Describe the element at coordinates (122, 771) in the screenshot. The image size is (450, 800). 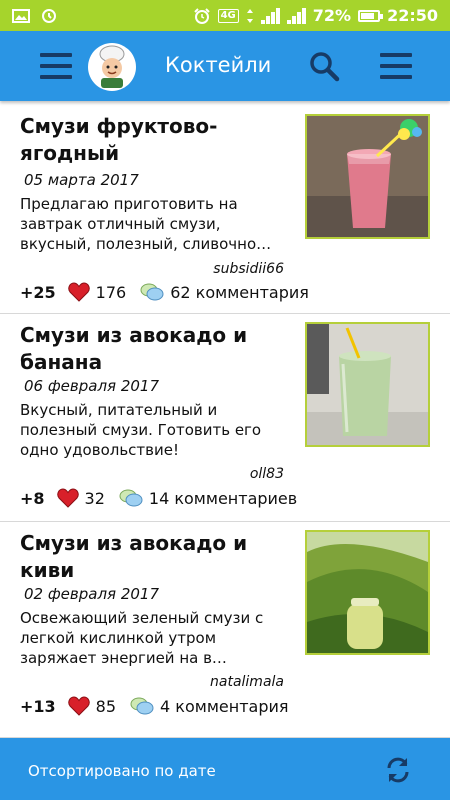
I see `sort-label: Отсортировано по дате` at that location.